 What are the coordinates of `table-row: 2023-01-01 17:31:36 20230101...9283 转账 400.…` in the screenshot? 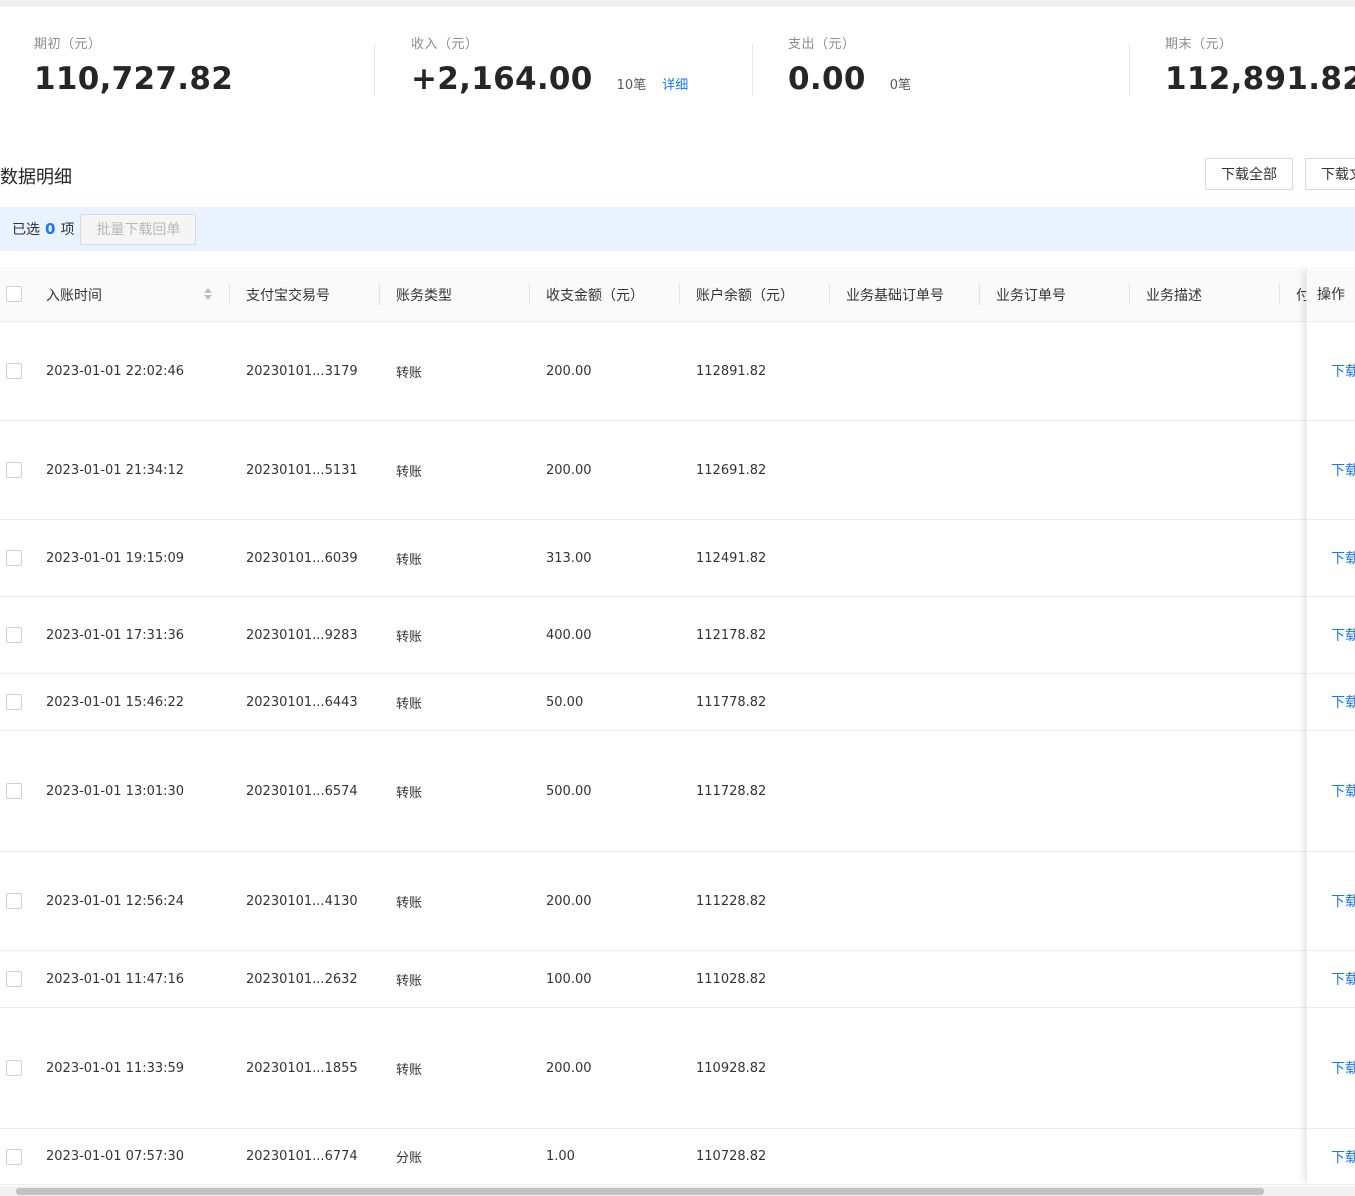 It's located at (677, 635).